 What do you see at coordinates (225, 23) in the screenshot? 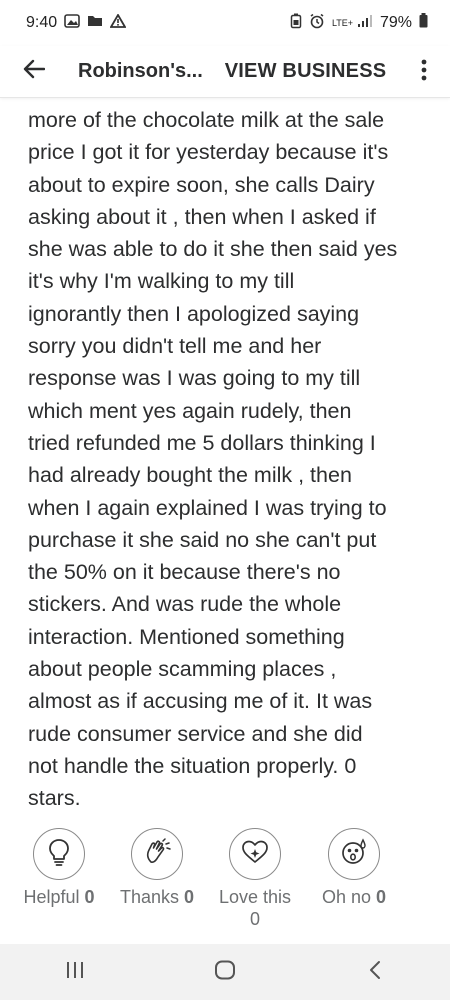
I see `status-bar: 9:40 LTE+ 79%` at bounding box center [225, 23].